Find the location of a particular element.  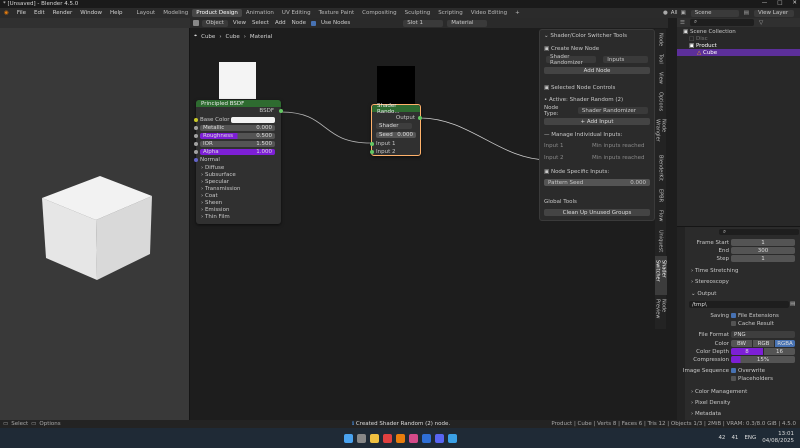

mouse-left-icon: ▭ is located at coordinates (6, 424).